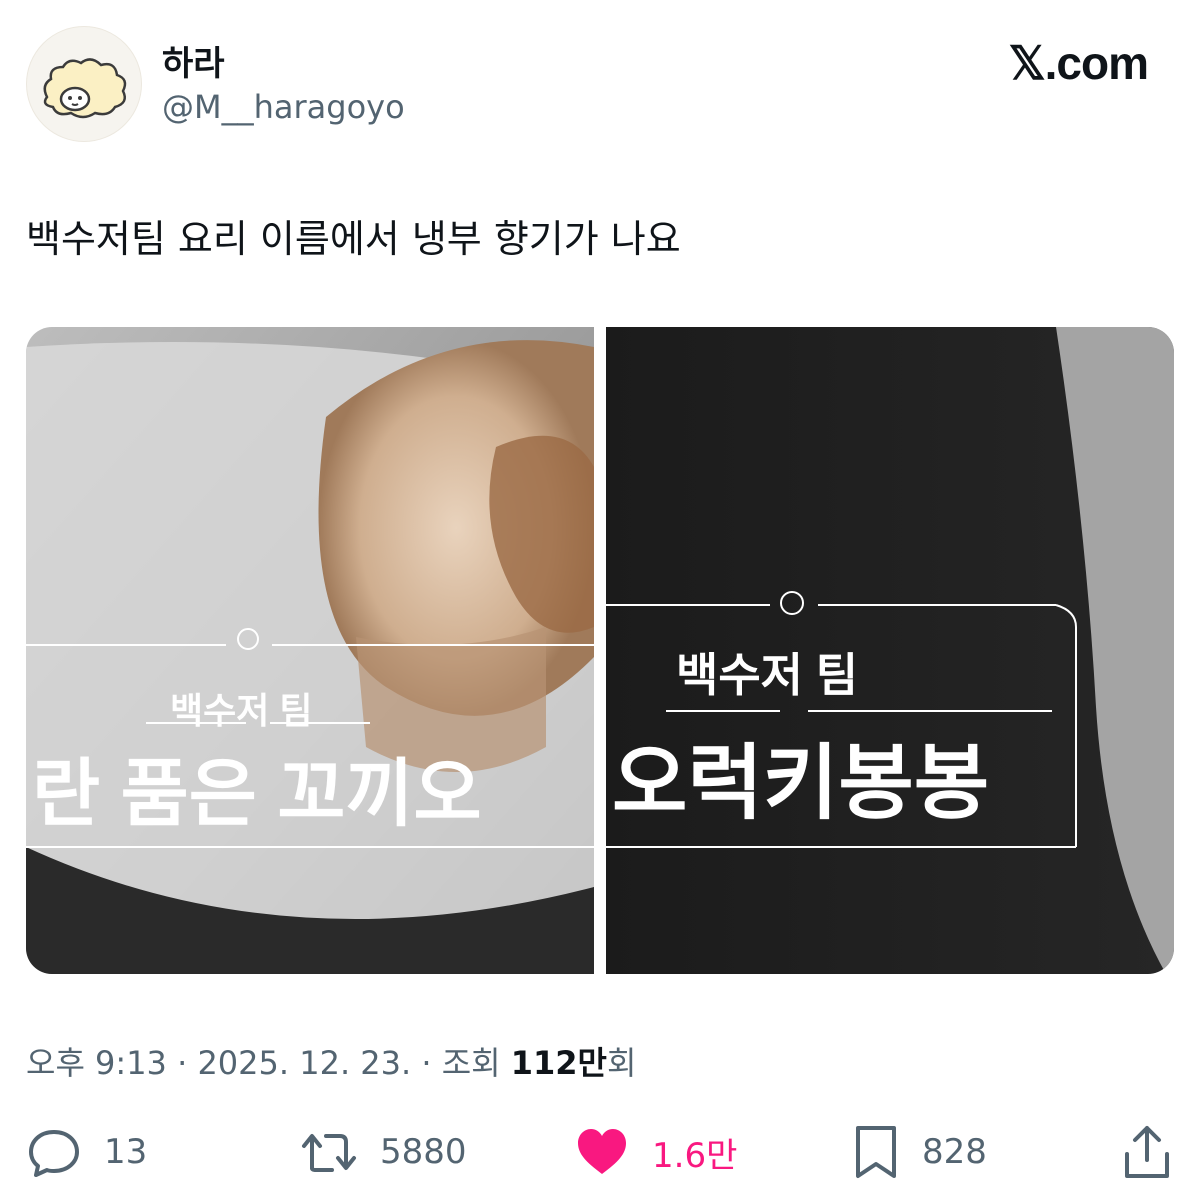 This screenshot has width=1200, height=1193. What do you see at coordinates (353, 239) in the screenshot?
I see `tweet-text: 백수저팀 요리 이름에서 냉부 향기가 나요` at bounding box center [353, 239].